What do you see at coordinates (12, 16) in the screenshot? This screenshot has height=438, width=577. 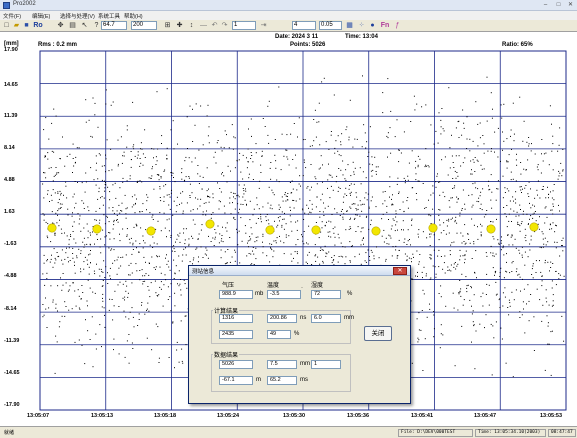 I see `menu-file: 文件(F)` at bounding box center [12, 16].